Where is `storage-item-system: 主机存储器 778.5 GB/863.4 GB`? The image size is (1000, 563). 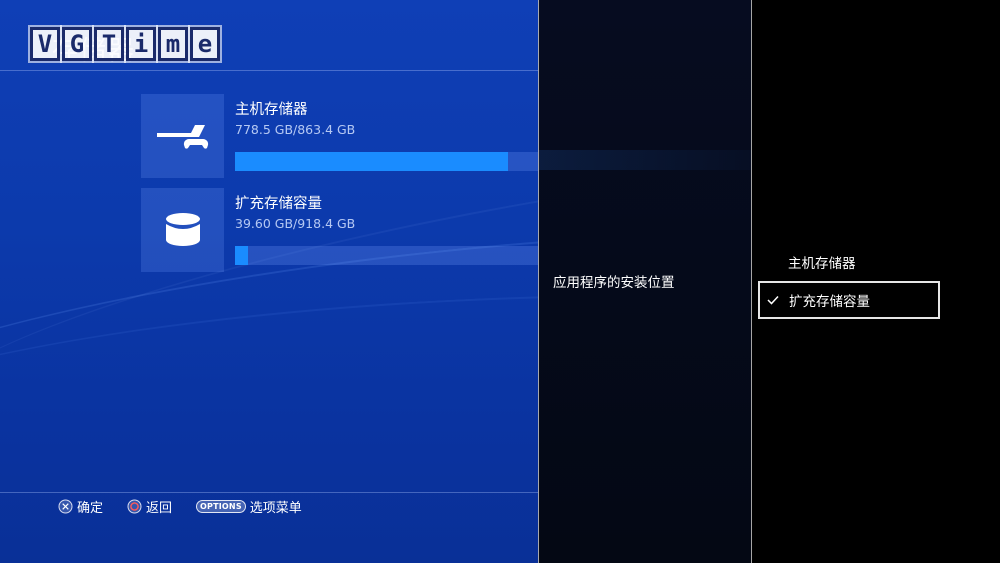 storage-item-system: 主机存储器 778.5 GB/863.4 GB is located at coordinates (339, 136).